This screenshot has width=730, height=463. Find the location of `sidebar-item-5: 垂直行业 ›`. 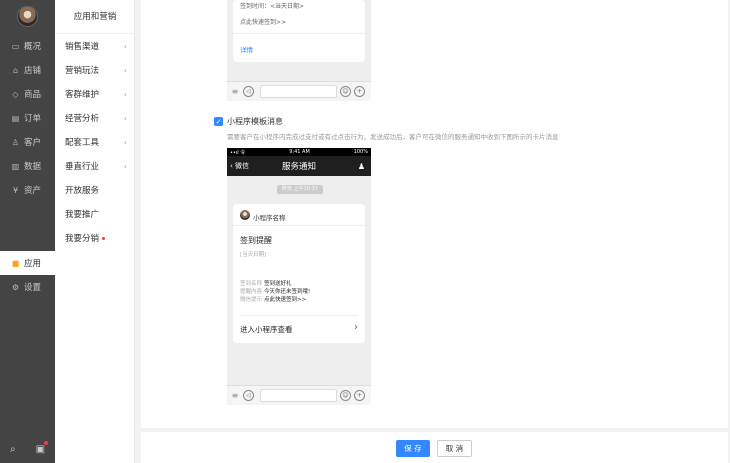

sidebar-item-5: 垂直行业 › is located at coordinates (96, 166).